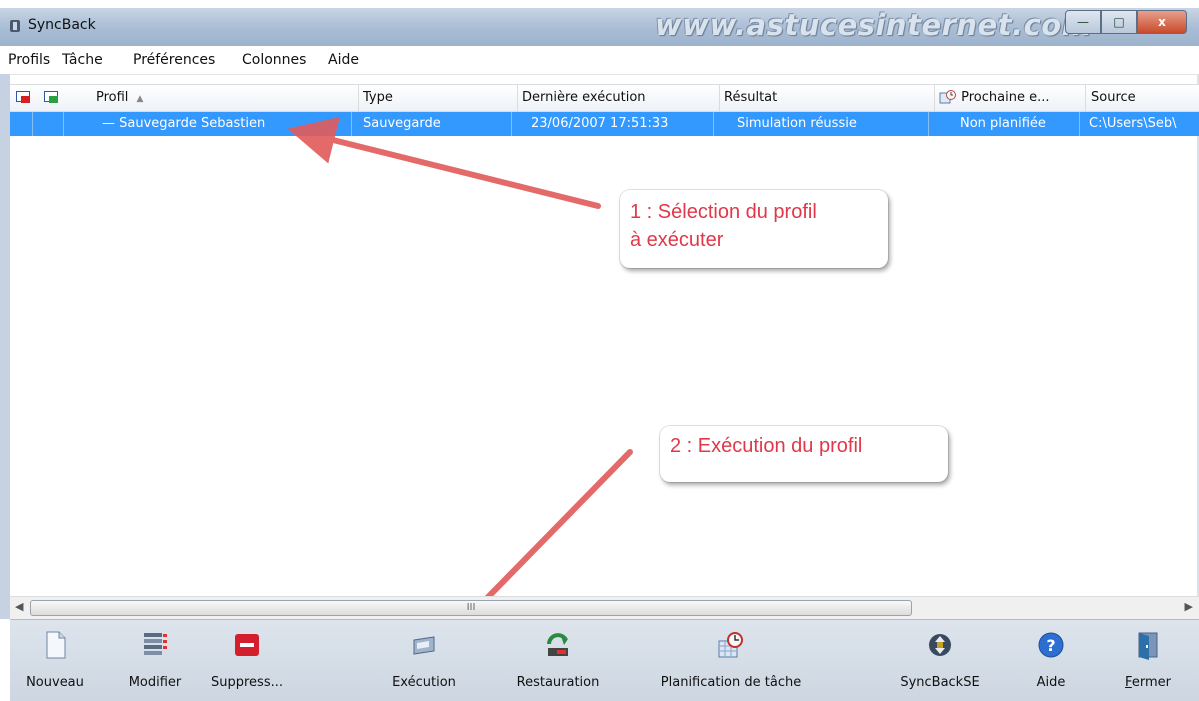 Image resolution: width=1199 pixels, height=701 pixels. Describe the element at coordinates (55, 645) in the screenshot. I see `new-document-icon` at that location.